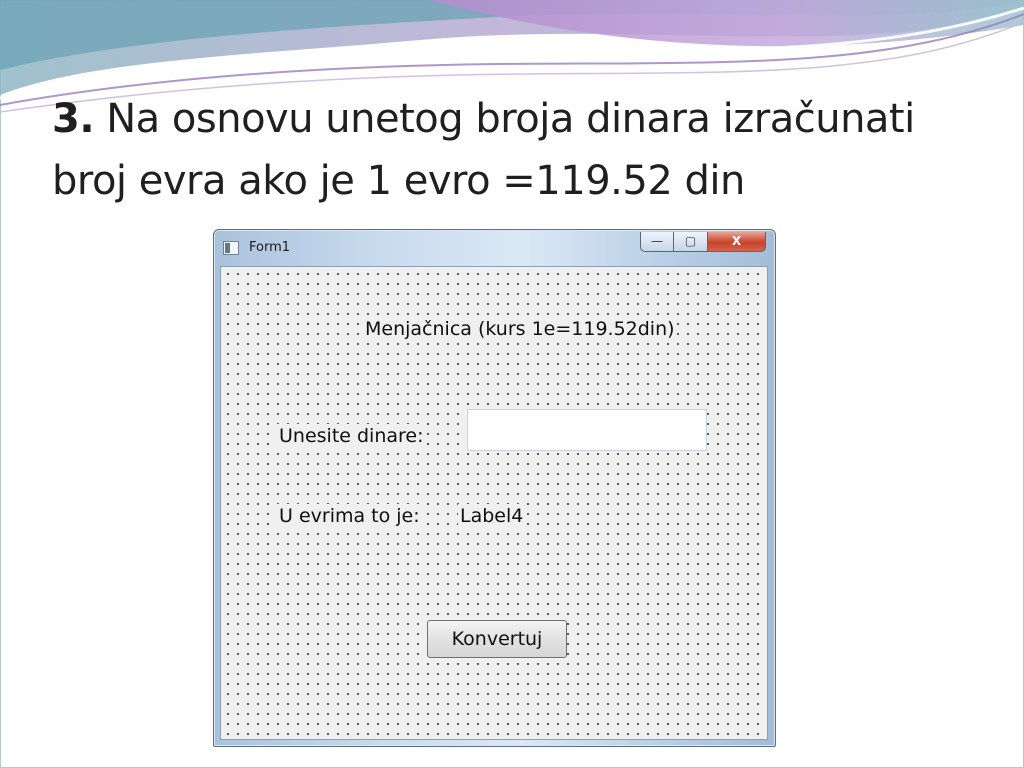 This screenshot has height=768, width=1024. What do you see at coordinates (520, 329) in the screenshot?
I see `exchange-heading-label: Menjačnica (kurs 1e=119.52din)` at bounding box center [520, 329].